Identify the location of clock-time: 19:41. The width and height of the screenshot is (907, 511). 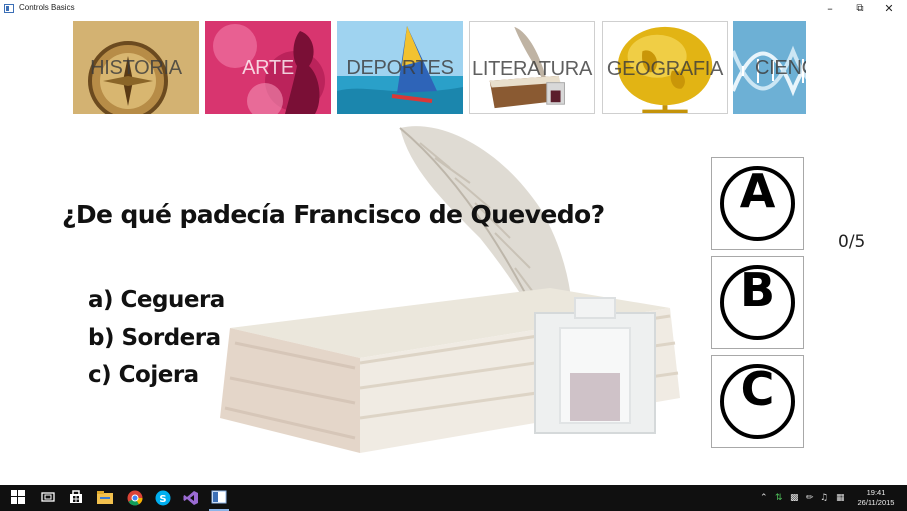
(876, 492).